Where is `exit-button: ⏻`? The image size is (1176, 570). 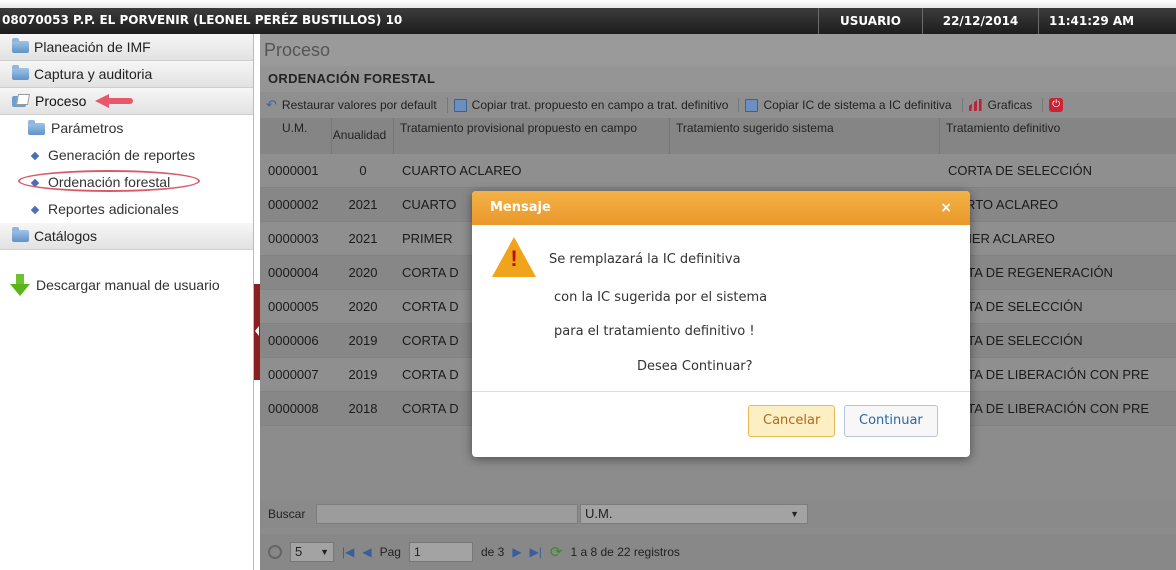
exit-button: ⏻ is located at coordinates (1061, 105).